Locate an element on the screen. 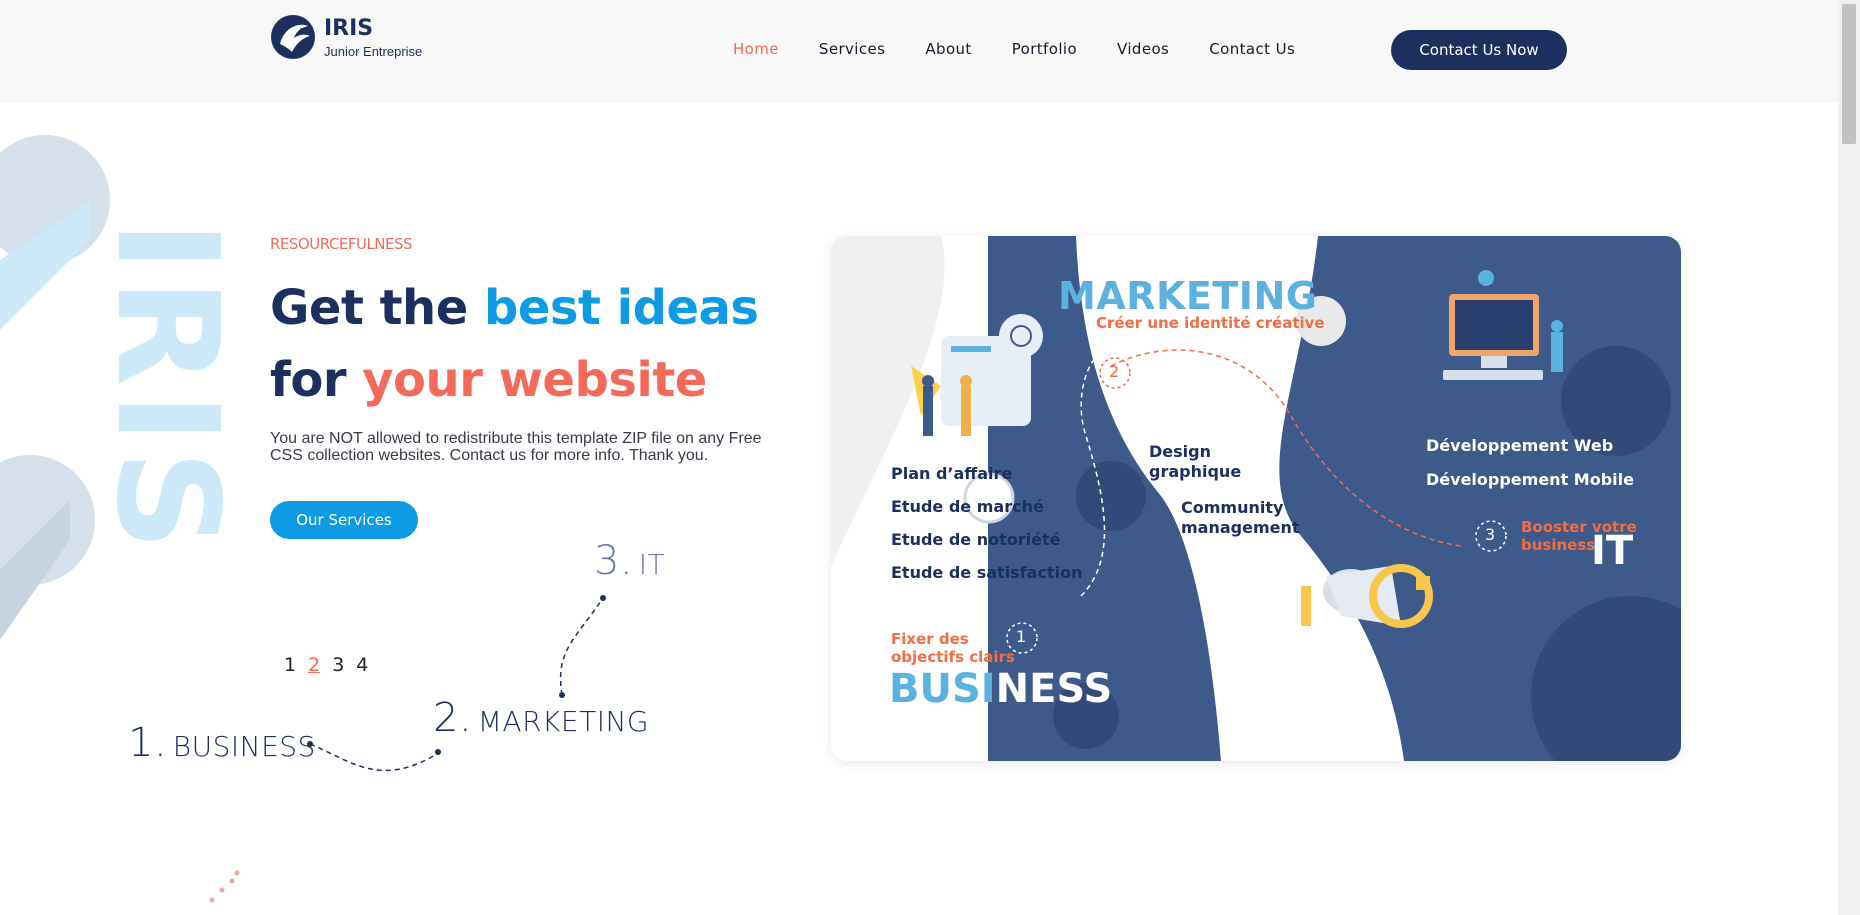  marketing-item-2-line2: management is located at coordinates (1240, 527).